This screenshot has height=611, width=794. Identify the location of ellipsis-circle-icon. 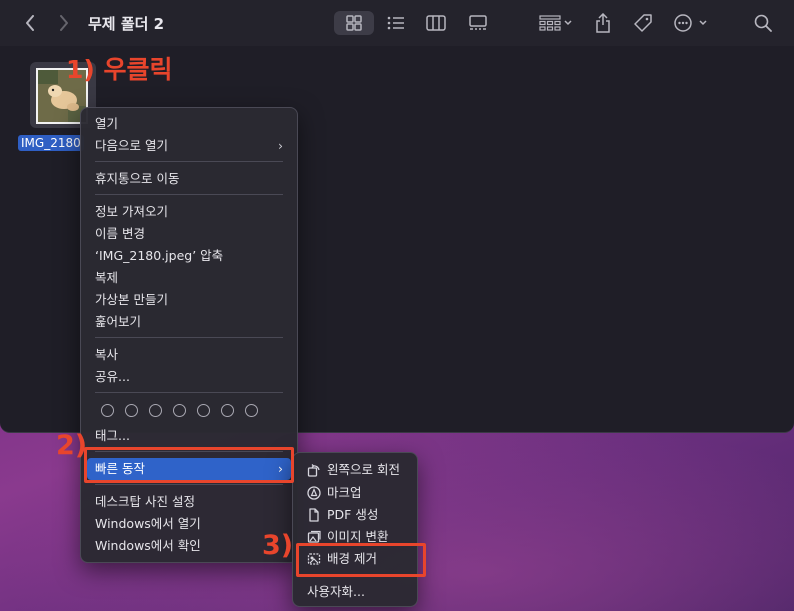
(690, 23).